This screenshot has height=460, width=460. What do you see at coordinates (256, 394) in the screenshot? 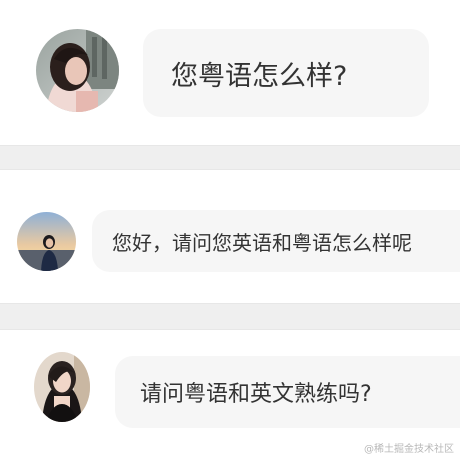
I see `message-text: 请问粤语和英文熟练吗?` at bounding box center [256, 394].